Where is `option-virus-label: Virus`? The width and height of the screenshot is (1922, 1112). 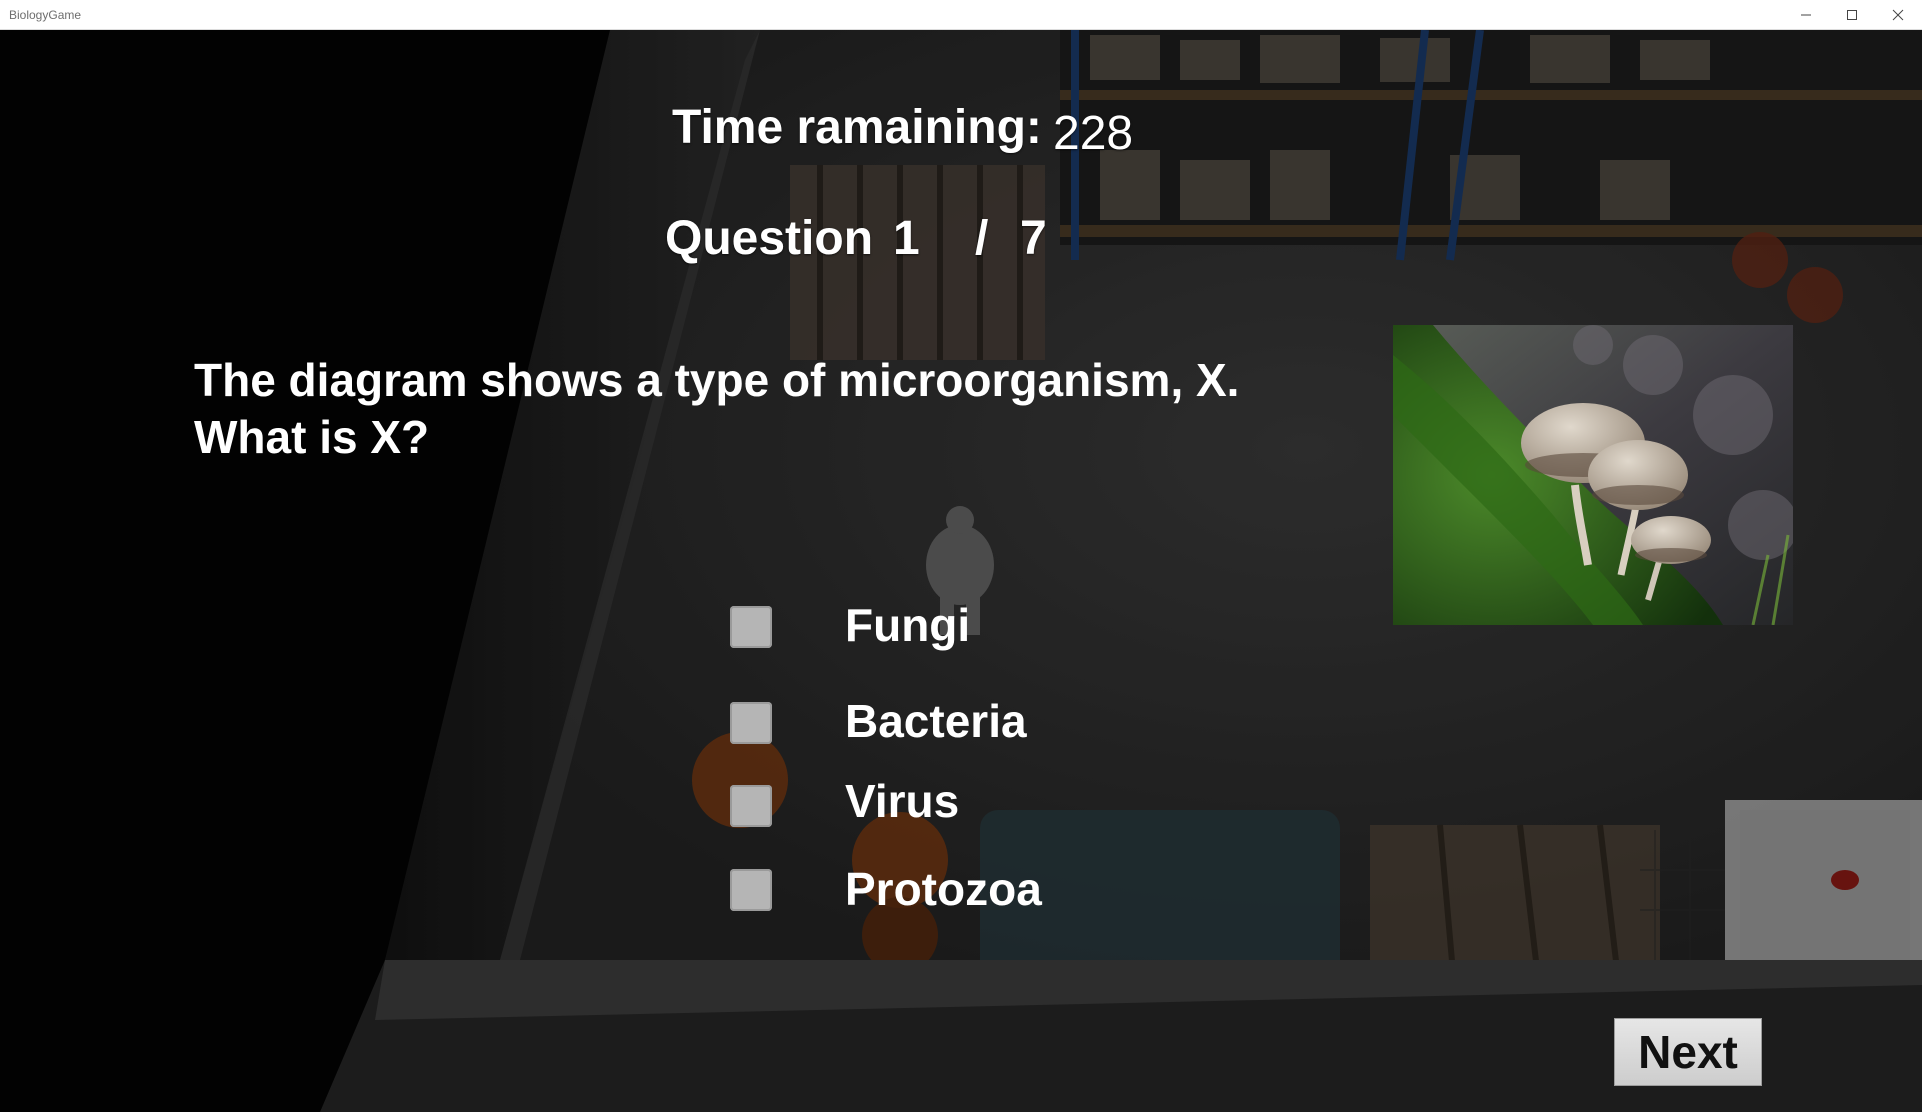
option-virus-label: Virus is located at coordinates (902, 801).